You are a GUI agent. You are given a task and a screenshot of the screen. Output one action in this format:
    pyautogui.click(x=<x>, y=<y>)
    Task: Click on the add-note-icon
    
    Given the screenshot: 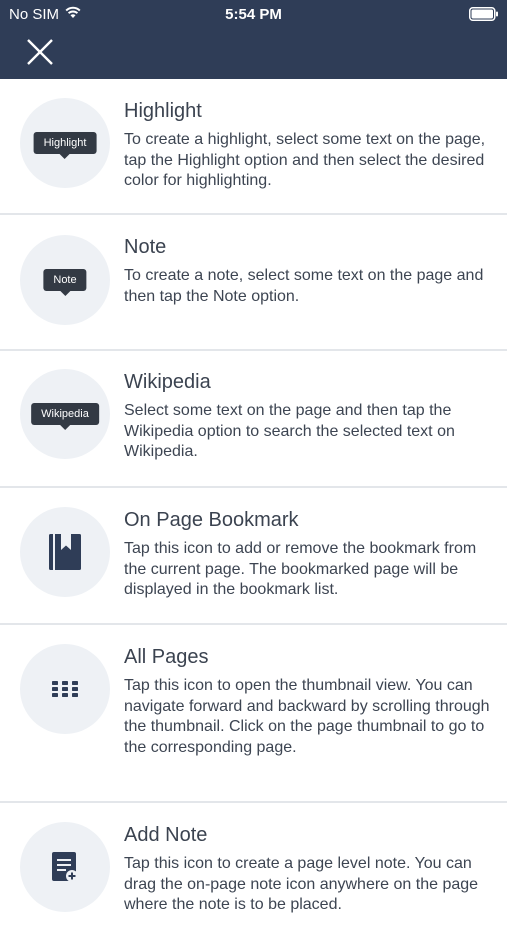 What is the action you would take?
    pyautogui.click(x=65, y=867)
    